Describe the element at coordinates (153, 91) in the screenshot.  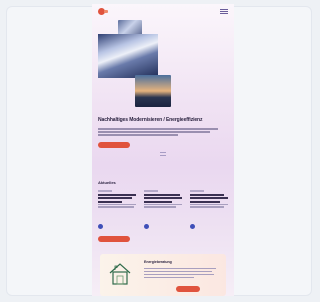
I see `hero-image-sunset` at that location.